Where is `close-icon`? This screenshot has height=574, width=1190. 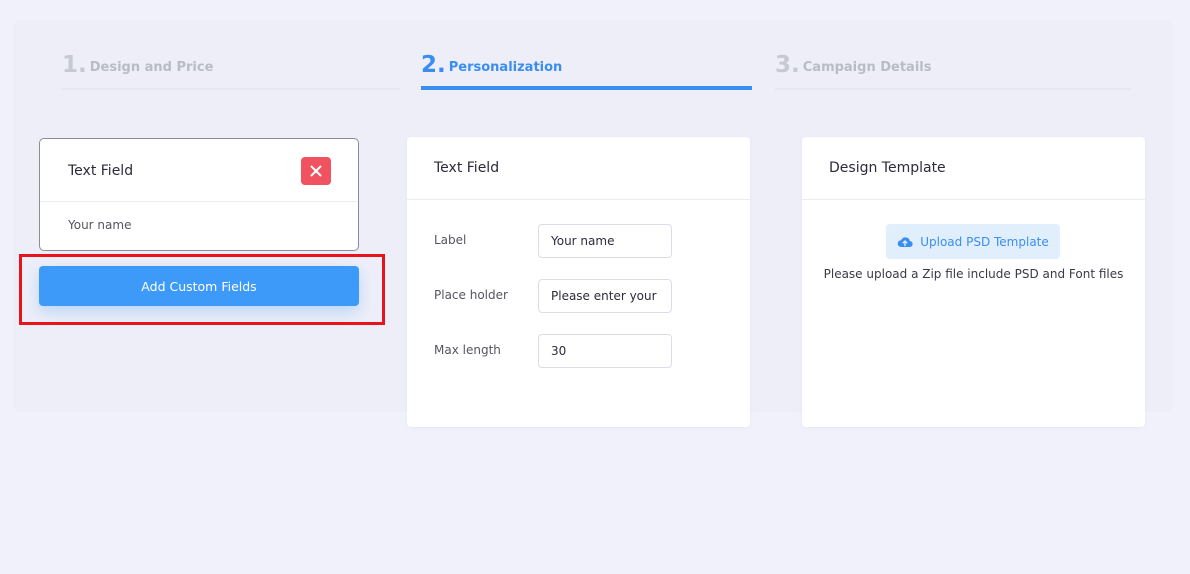 close-icon is located at coordinates (316, 171).